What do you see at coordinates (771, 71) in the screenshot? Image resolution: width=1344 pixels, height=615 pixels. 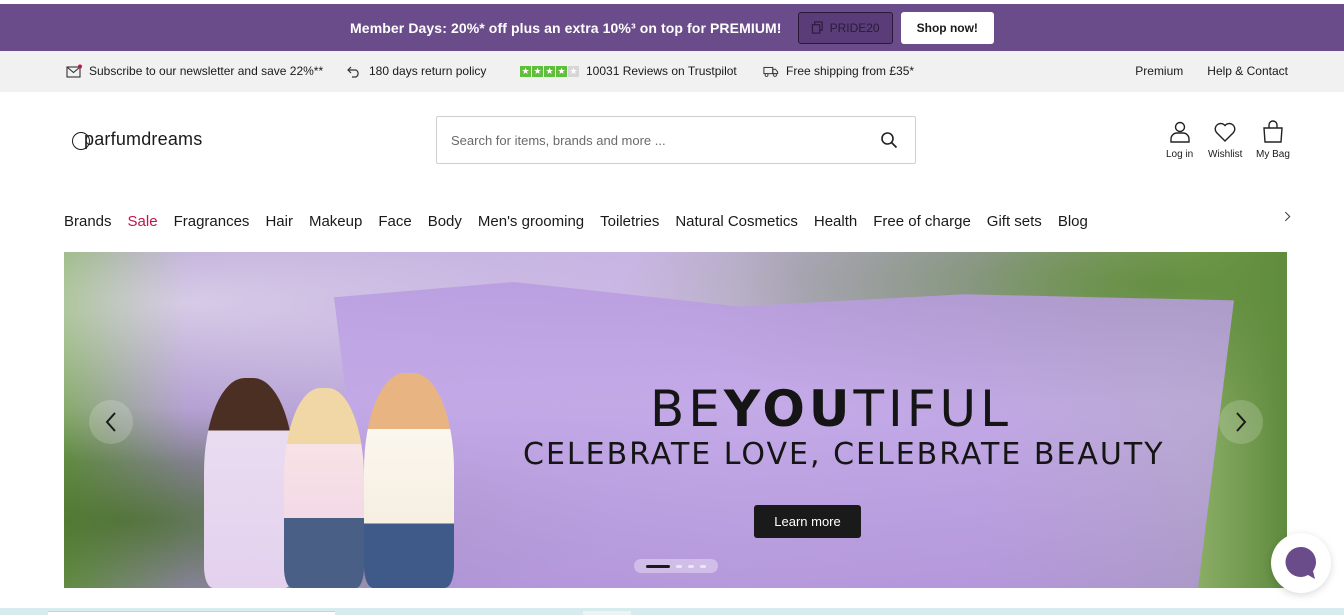 I see `truck-icon` at bounding box center [771, 71].